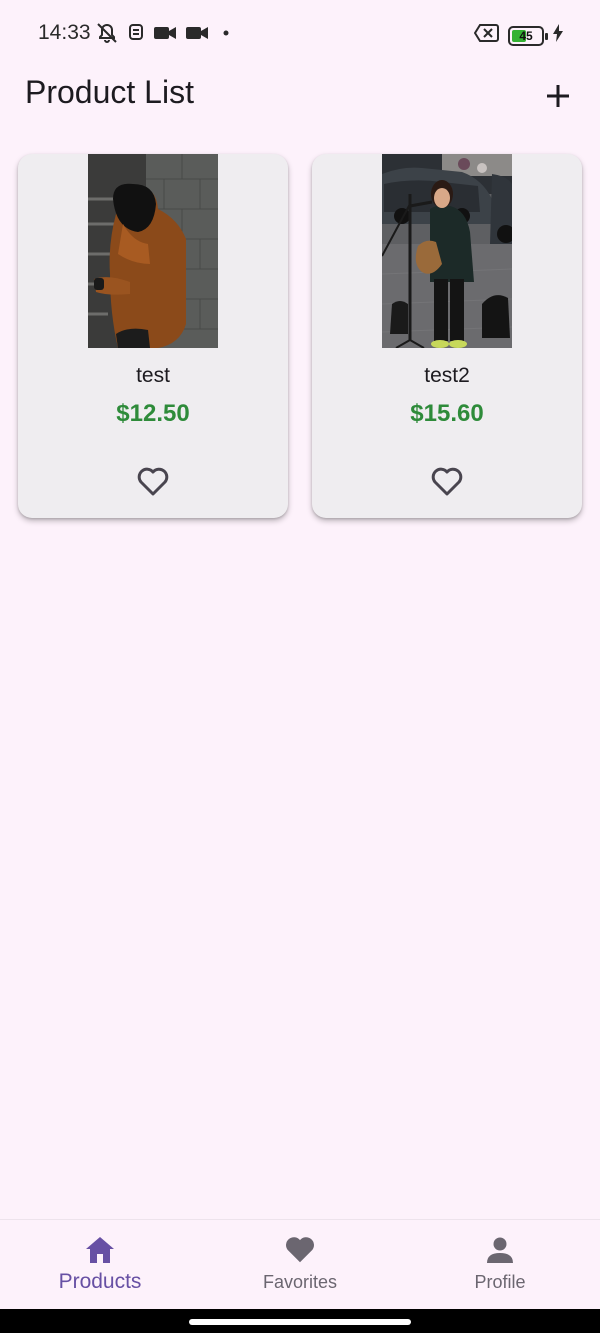  I want to click on heart-filled-icon, so click(300, 1250).